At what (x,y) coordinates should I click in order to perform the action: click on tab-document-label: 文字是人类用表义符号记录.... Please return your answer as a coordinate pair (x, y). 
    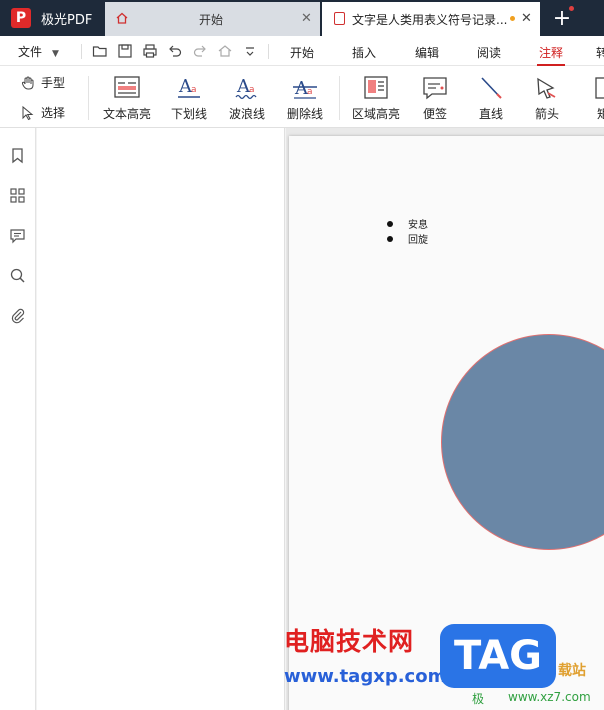
    Looking at the image, I should click on (430, 19).